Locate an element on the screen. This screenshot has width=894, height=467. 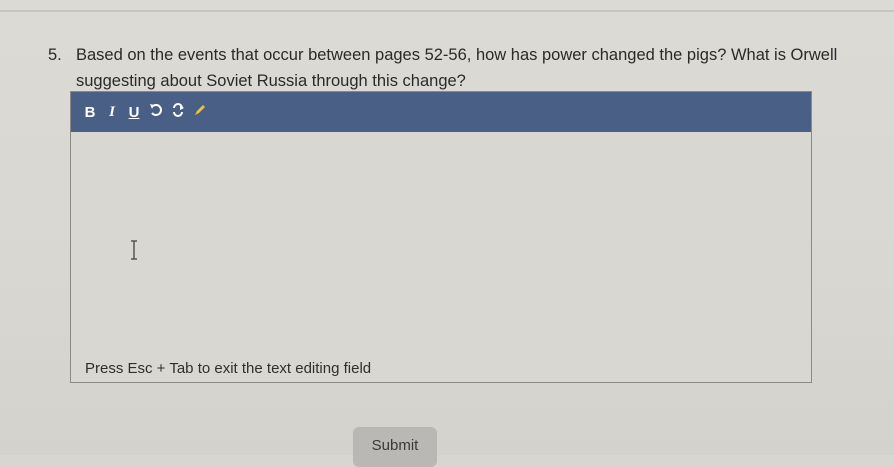
pen-icon is located at coordinates (200, 112).